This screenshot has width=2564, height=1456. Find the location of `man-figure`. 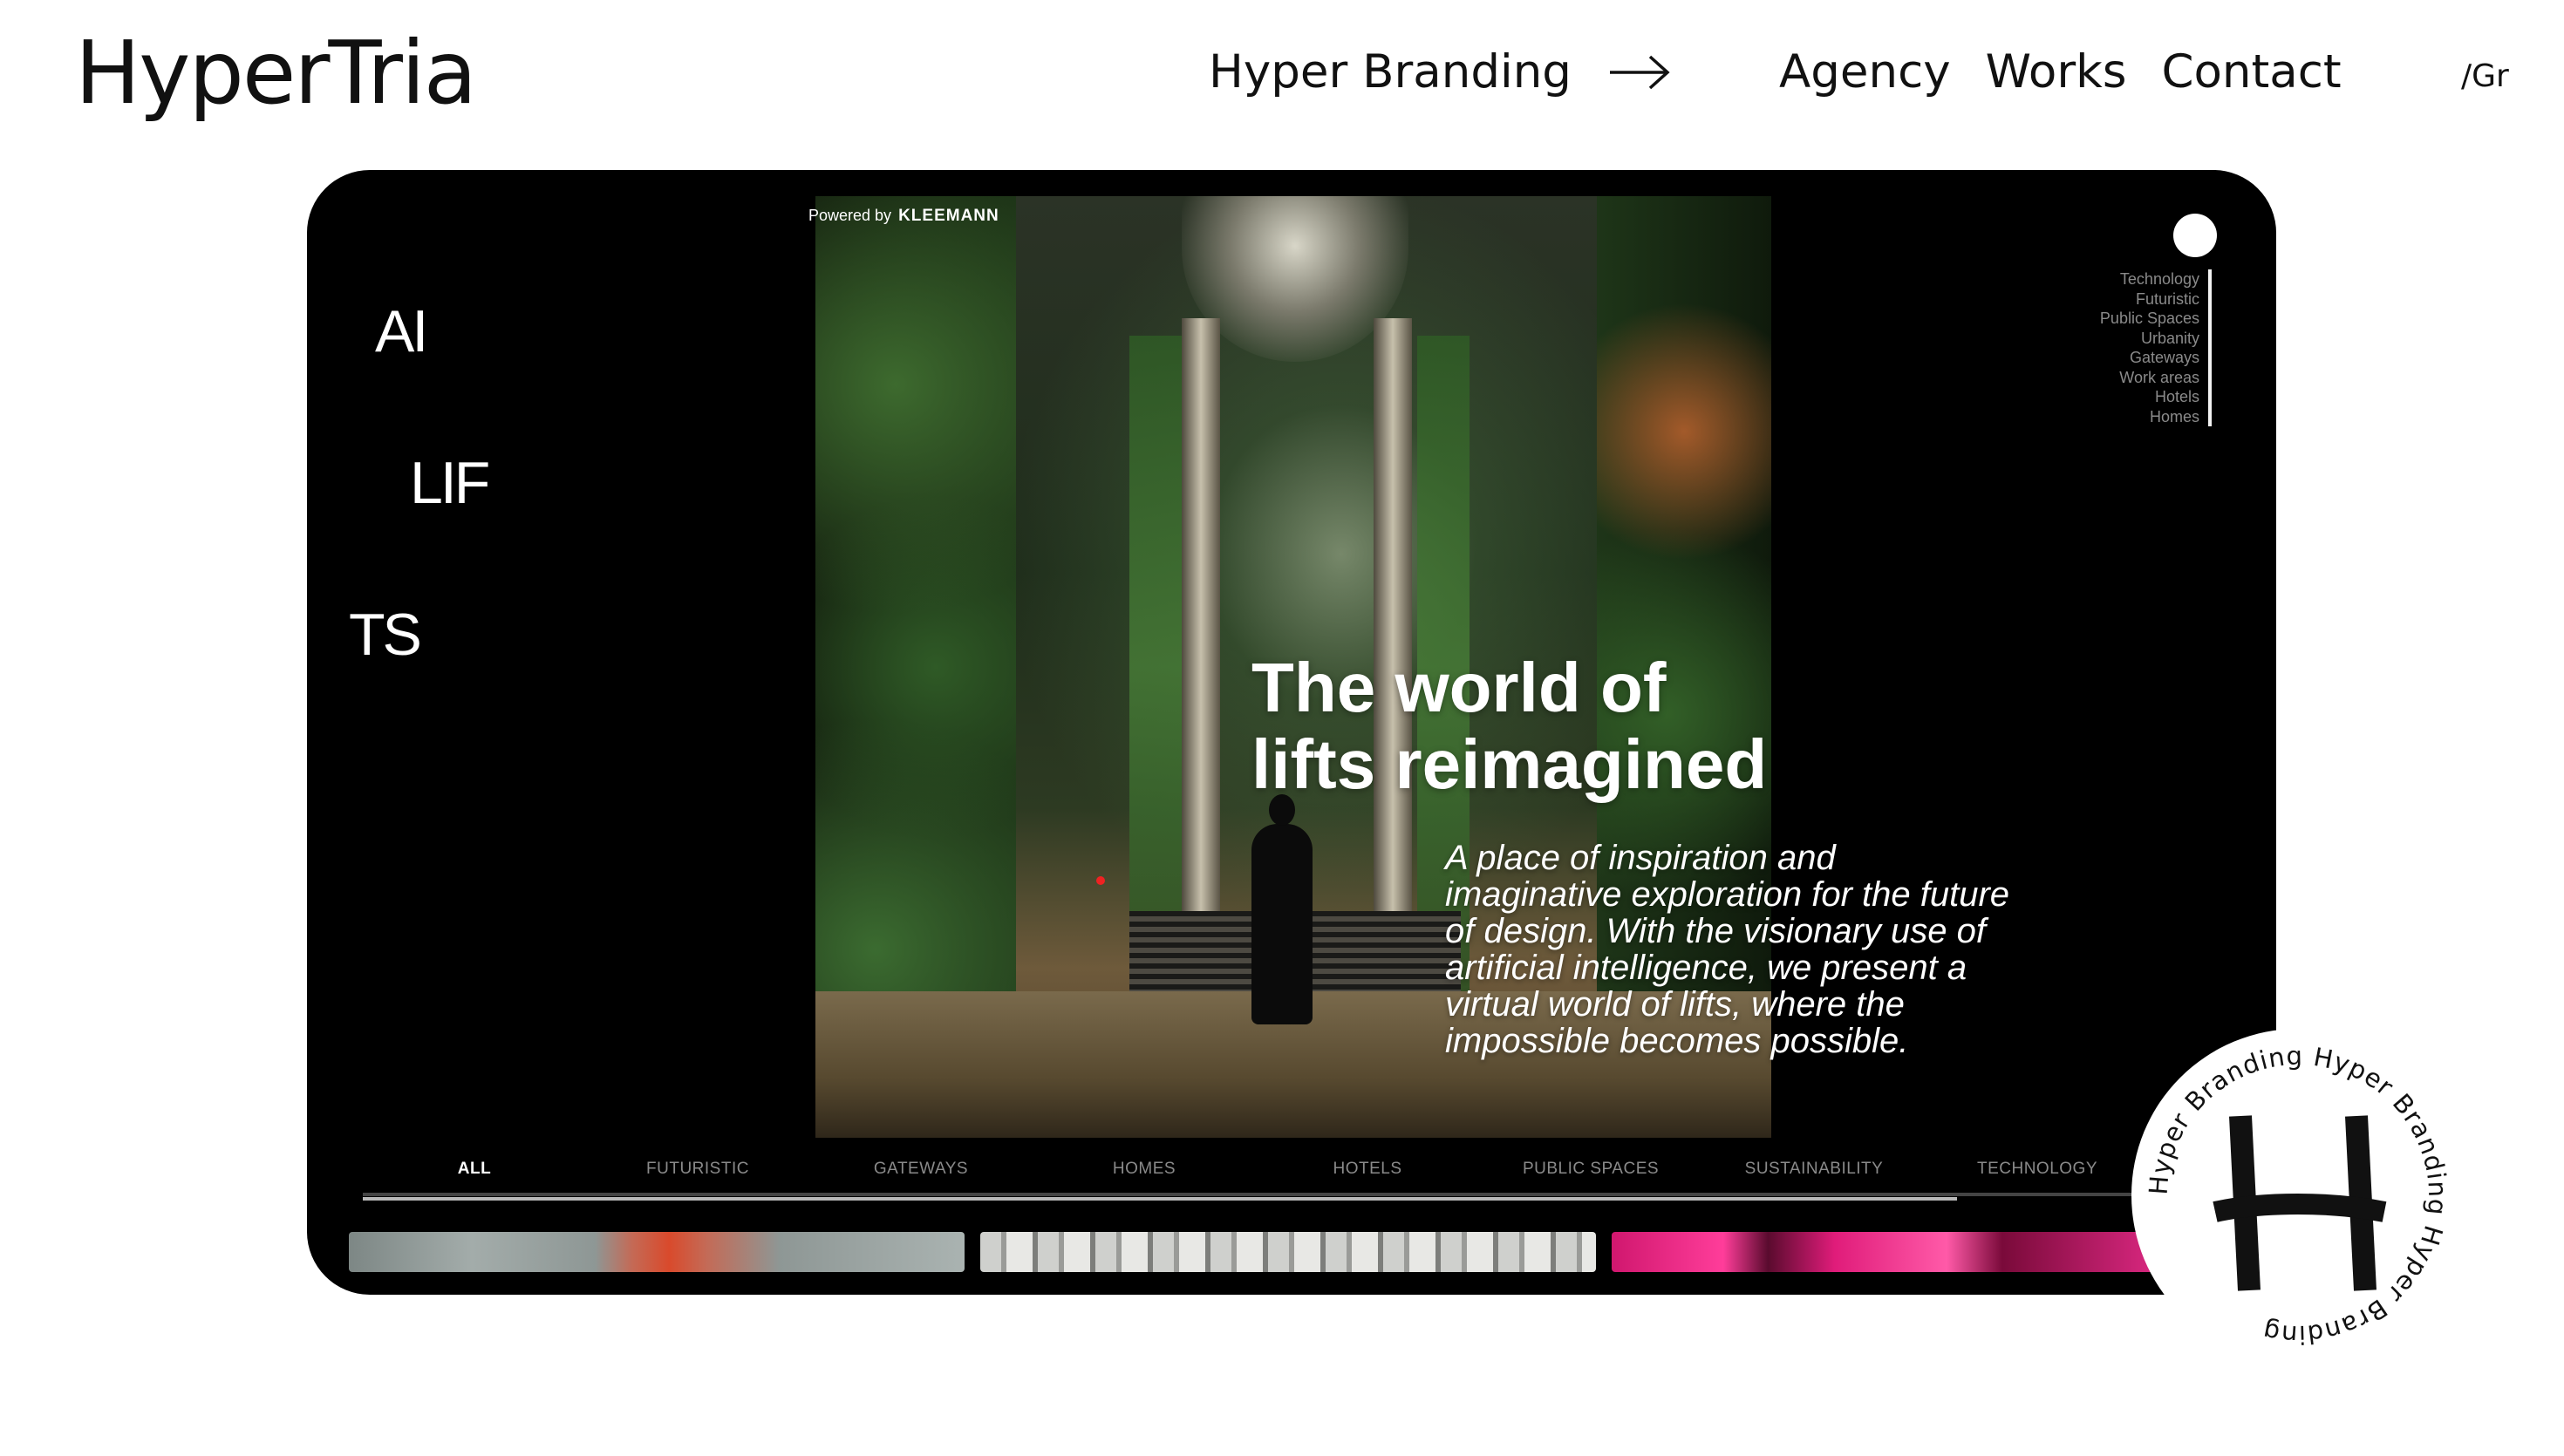

man-figure is located at coordinates (1282, 909).